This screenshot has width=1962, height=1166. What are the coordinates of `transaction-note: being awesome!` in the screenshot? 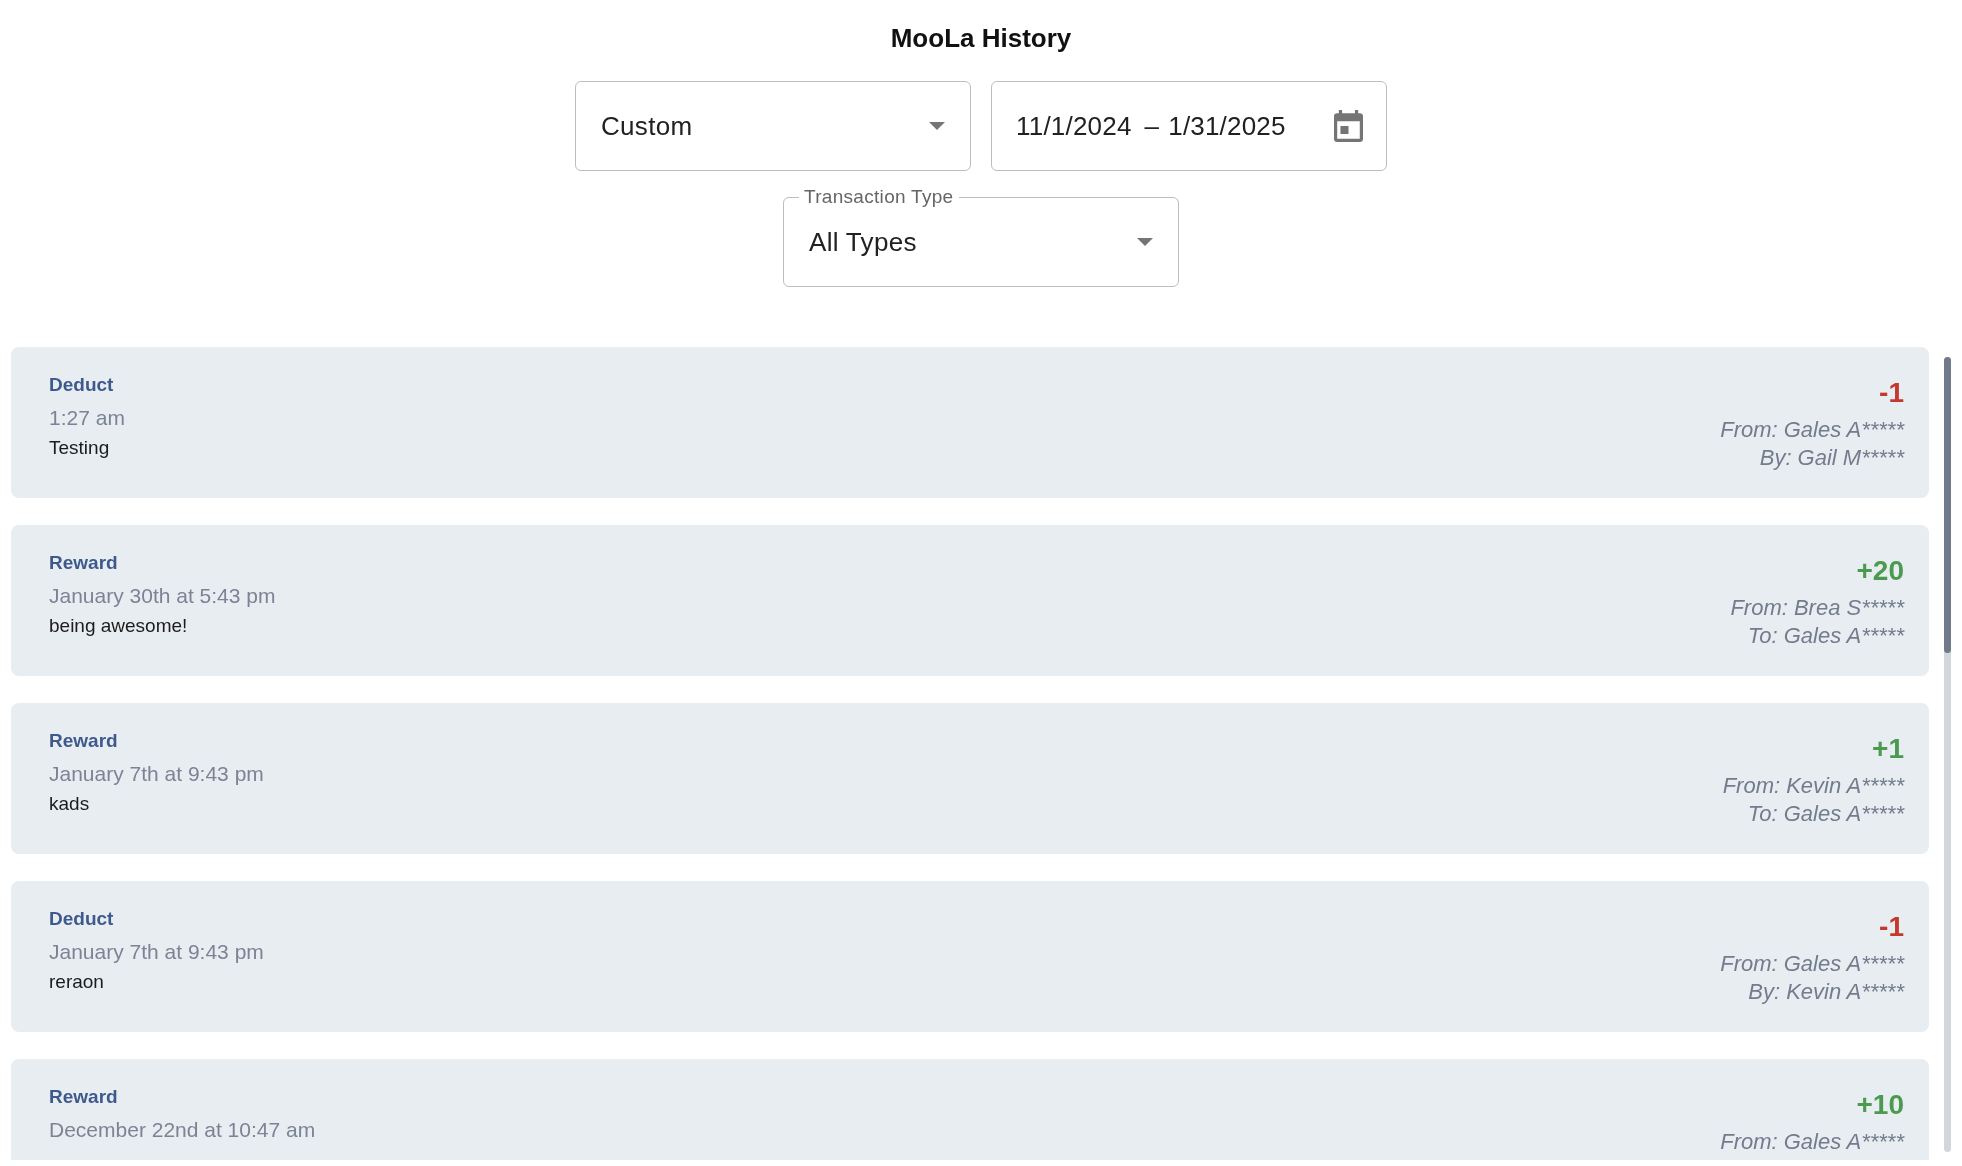 It's located at (118, 626).